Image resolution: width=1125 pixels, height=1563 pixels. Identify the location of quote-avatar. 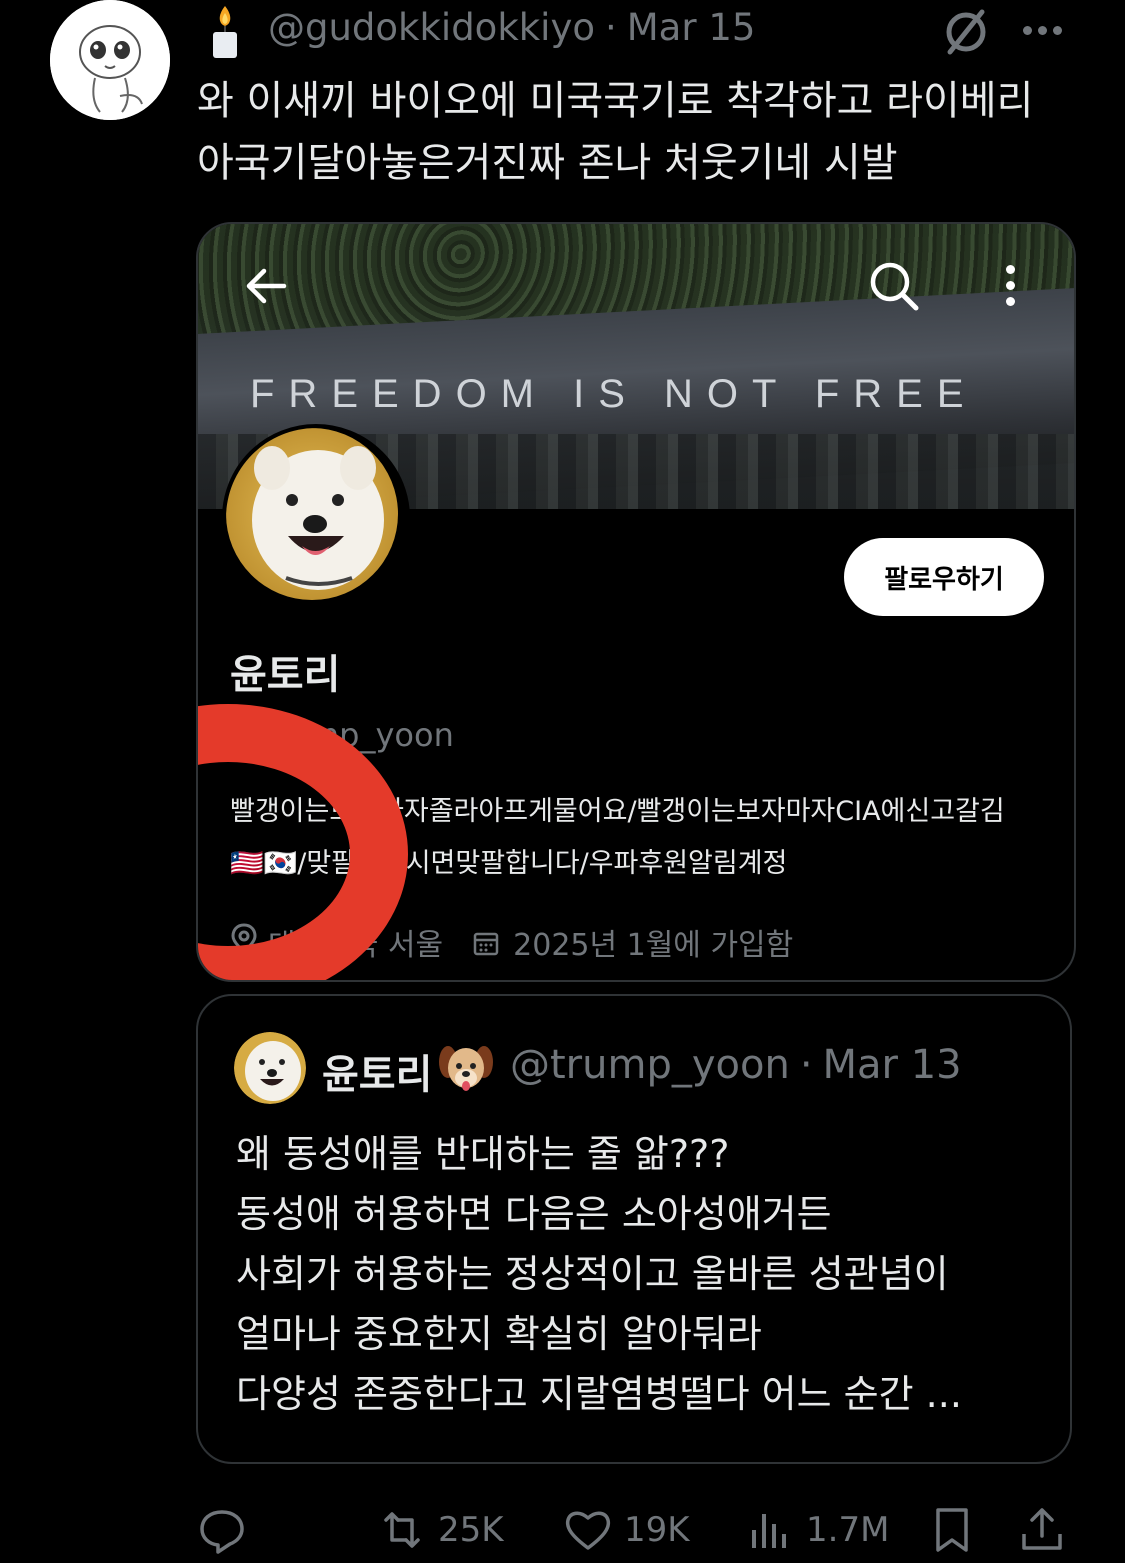
(270, 1068).